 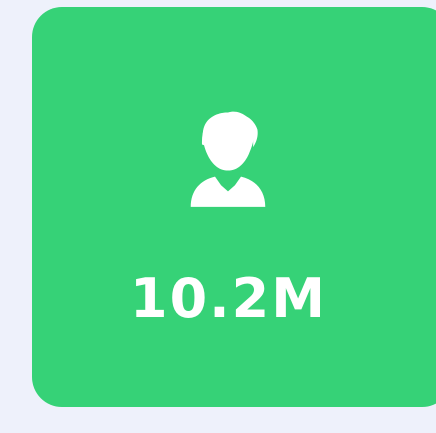 I want to click on stat-value: 10.2M, so click(x=228, y=298).